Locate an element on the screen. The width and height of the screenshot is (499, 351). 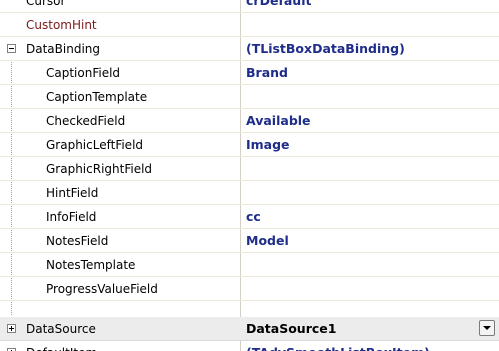
property-row-notesfield: NotesField Model is located at coordinates (249, 241).